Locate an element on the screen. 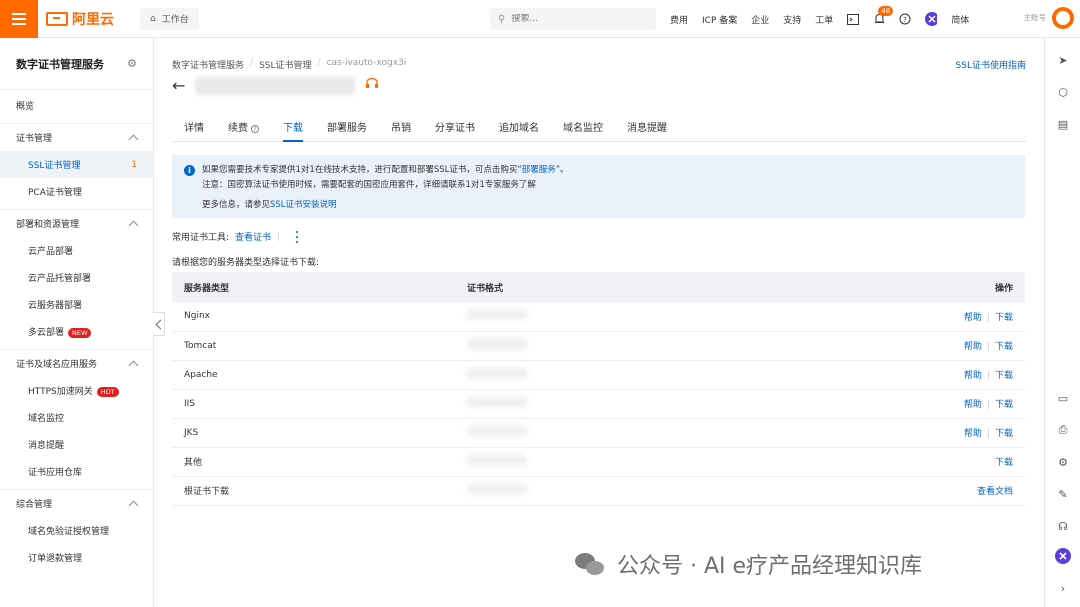  headset-icon: ☊ is located at coordinates (1063, 526).